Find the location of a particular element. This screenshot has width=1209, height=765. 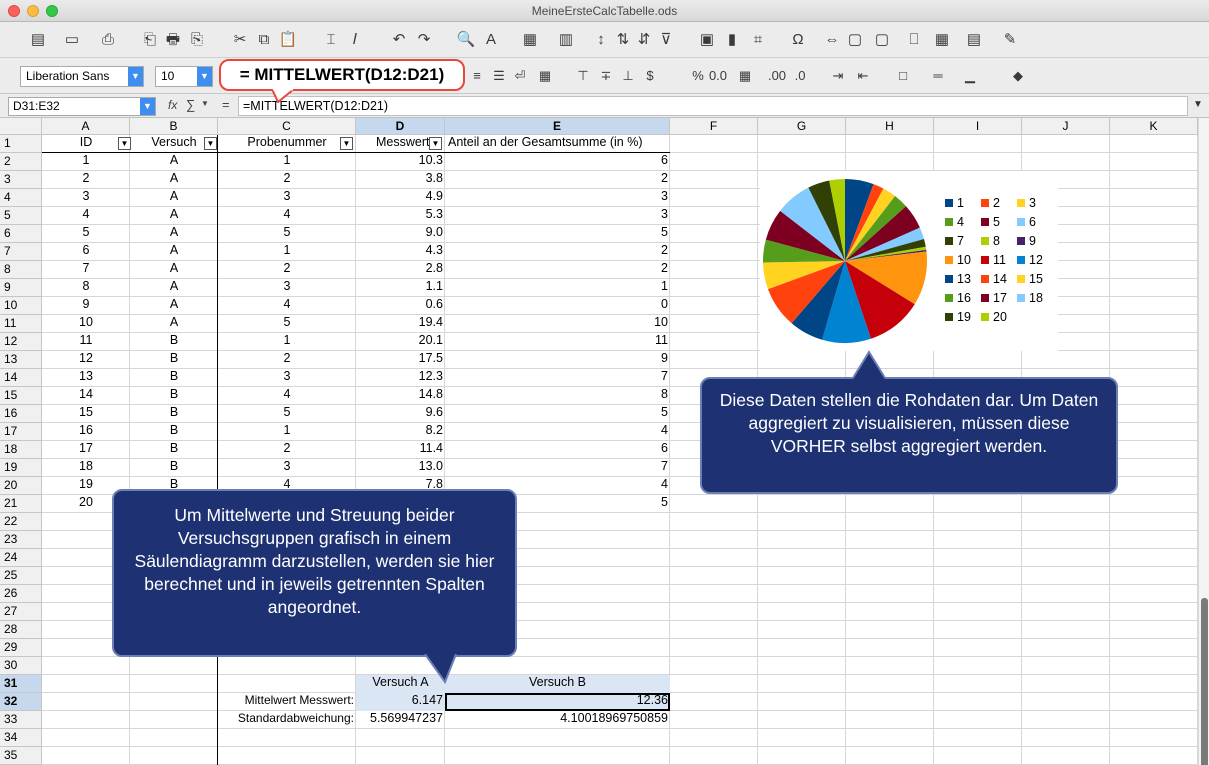

row-header: 2 is located at coordinates (21, 162).